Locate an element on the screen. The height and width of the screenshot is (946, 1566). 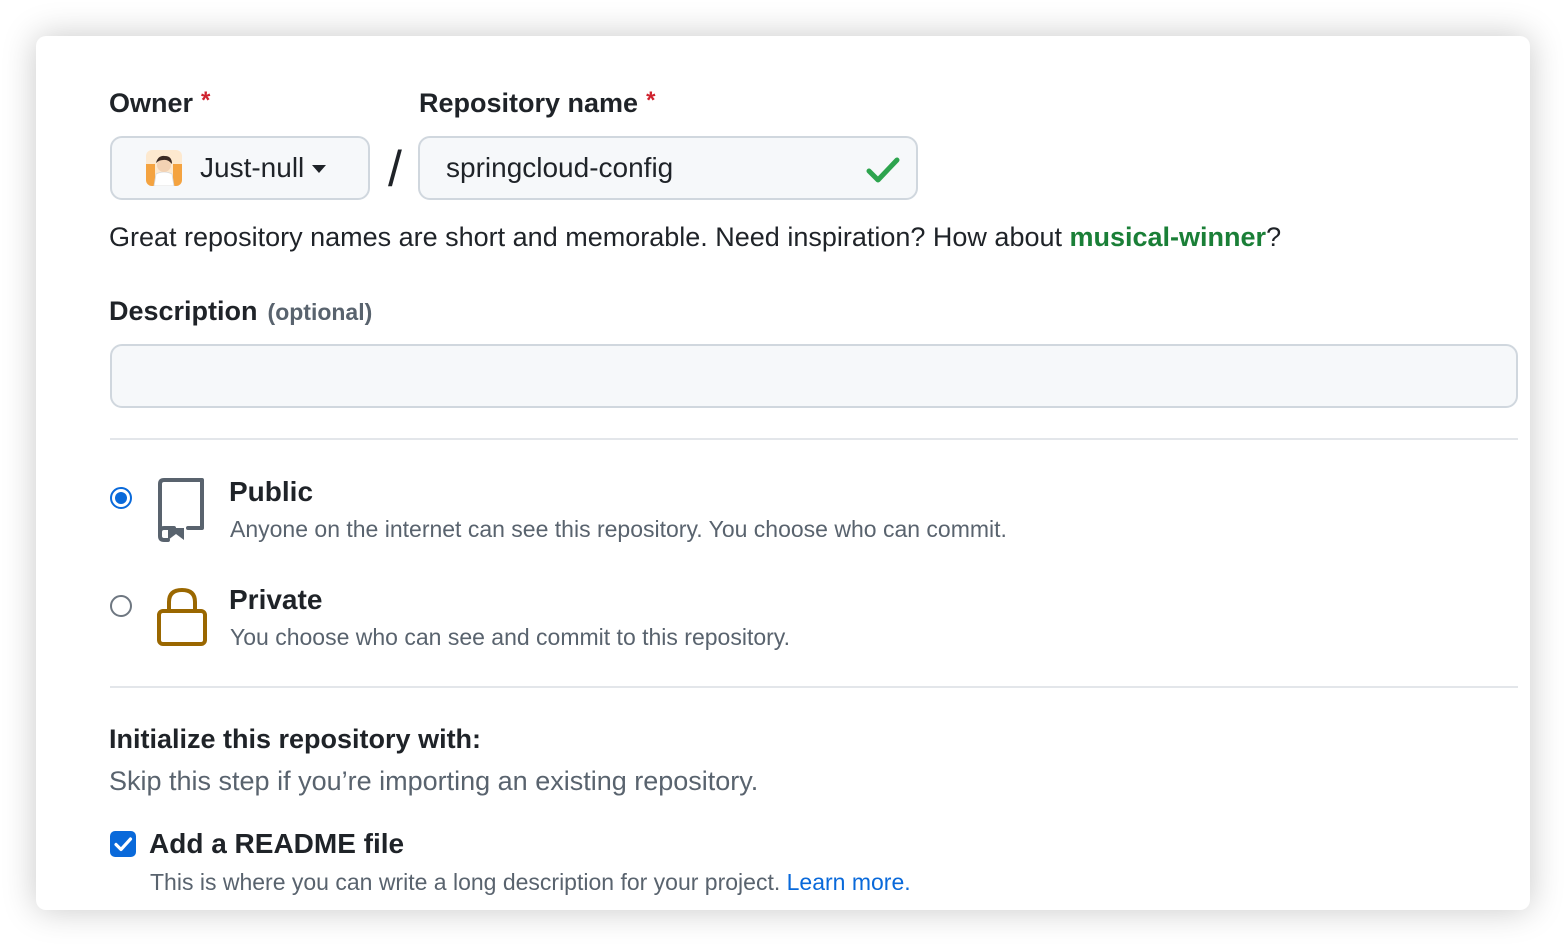
checkmark-icon is located at coordinates (123, 844).